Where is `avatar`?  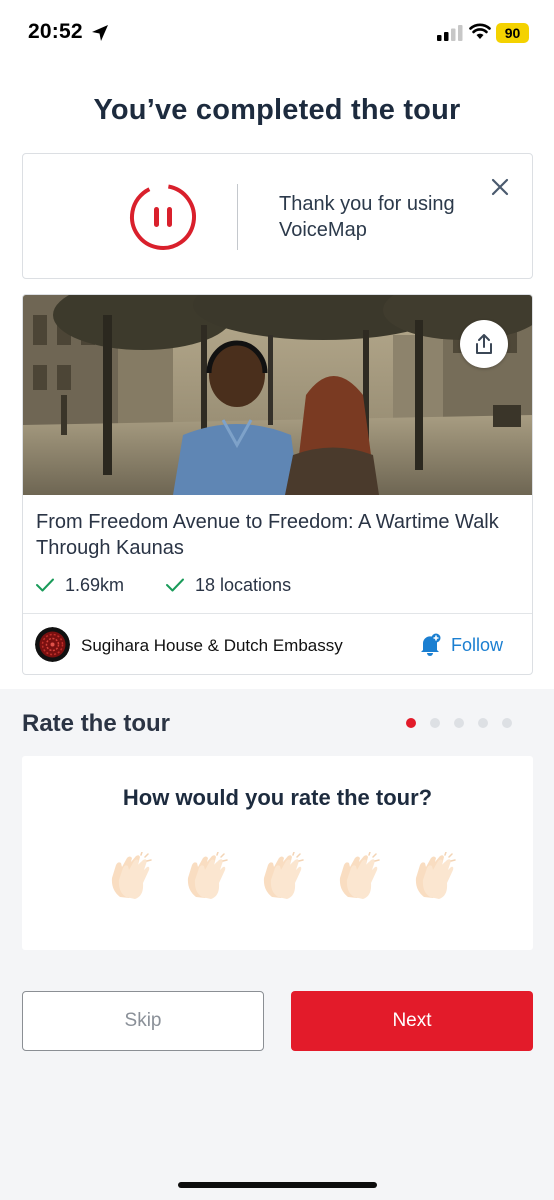
avatar is located at coordinates (52, 644).